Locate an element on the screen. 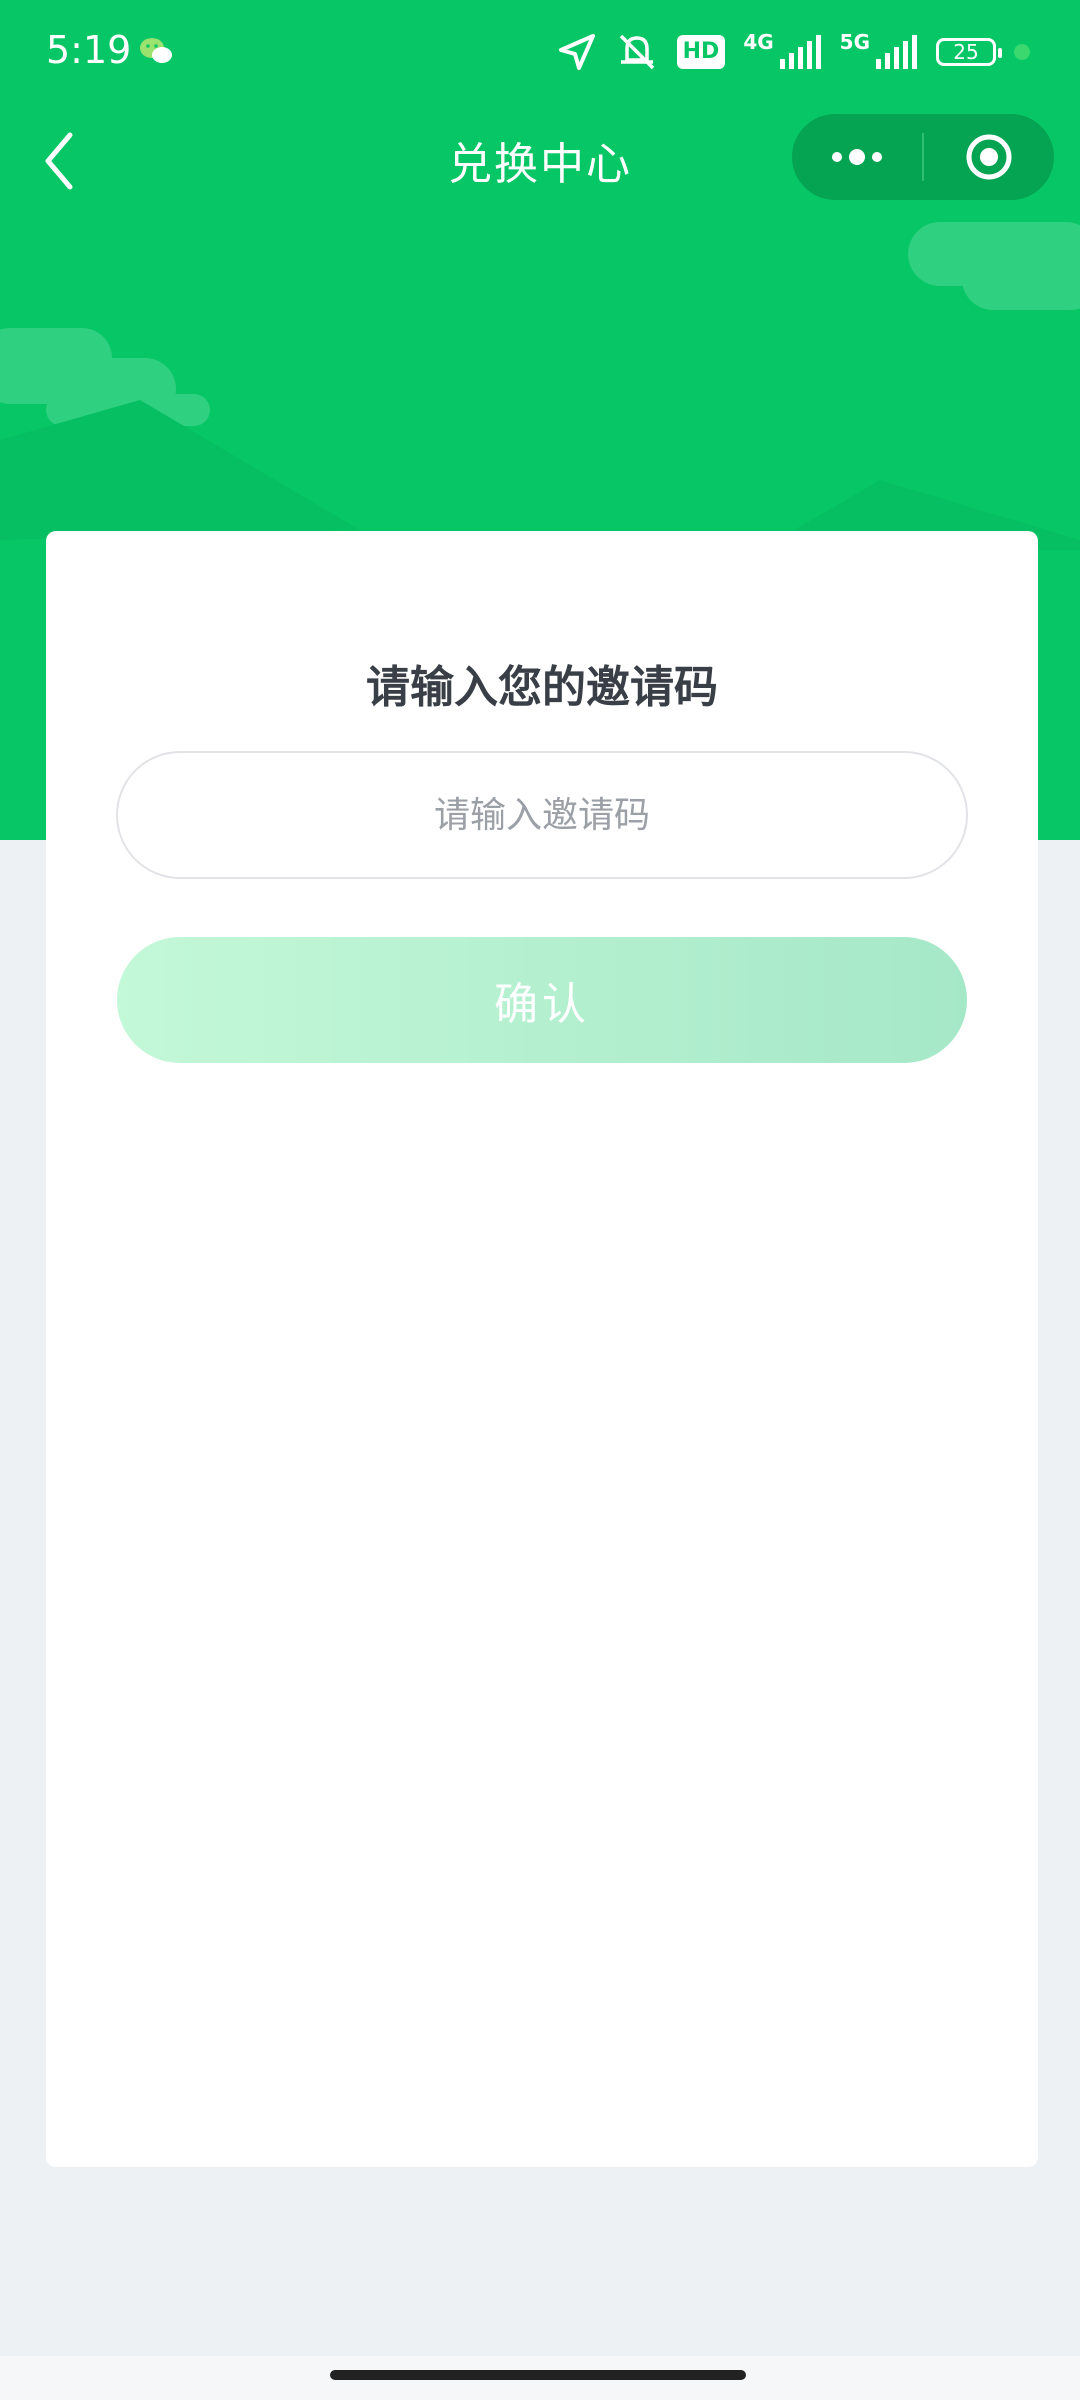 This screenshot has height=2400, width=1080. home-indicator is located at coordinates (538, 2375).